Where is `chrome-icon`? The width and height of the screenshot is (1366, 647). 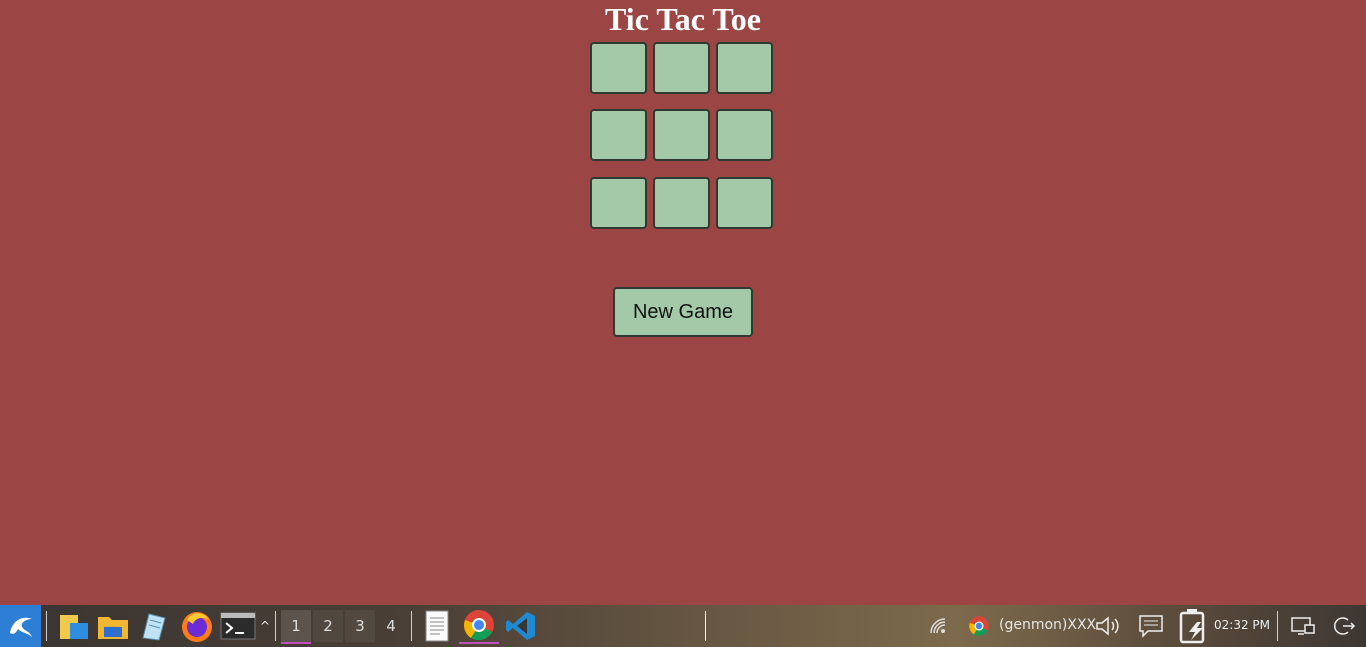 chrome-icon is located at coordinates (479, 626).